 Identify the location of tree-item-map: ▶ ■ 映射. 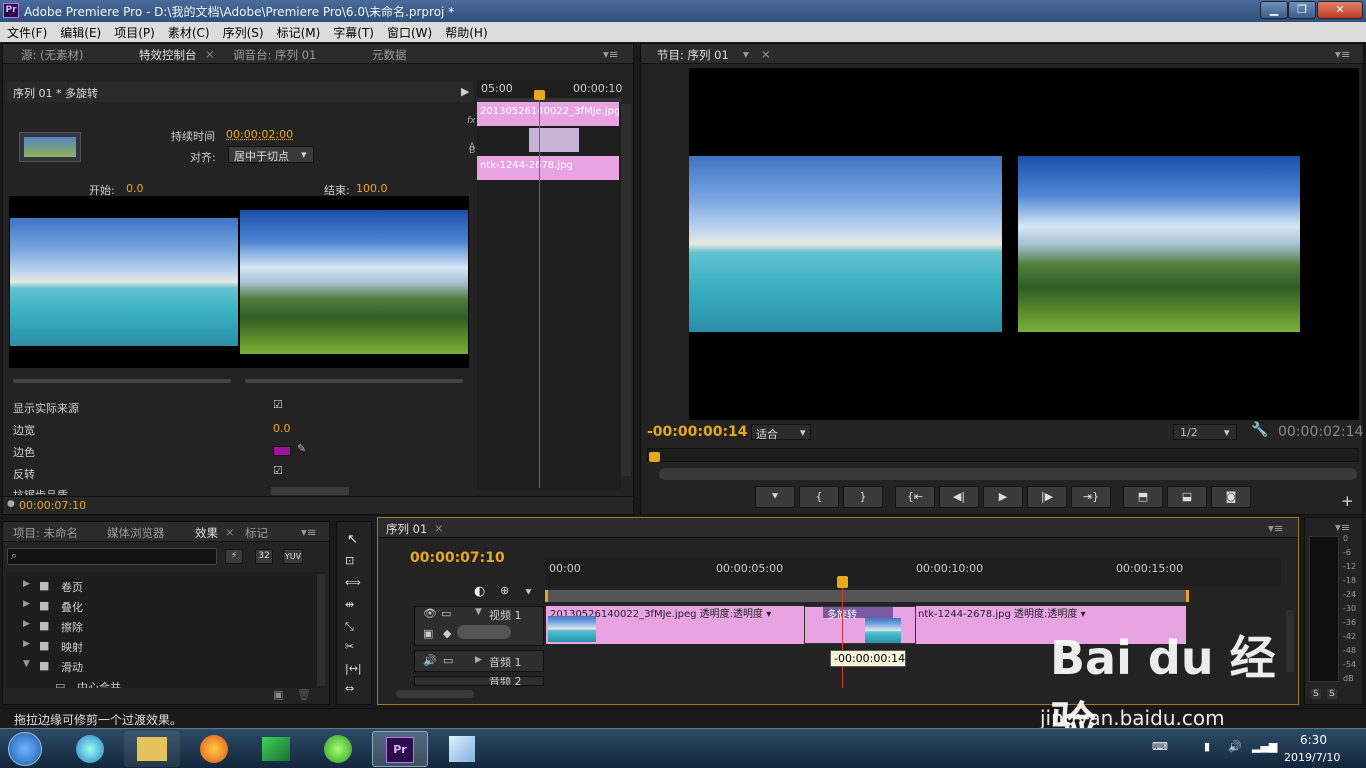
(162, 647).